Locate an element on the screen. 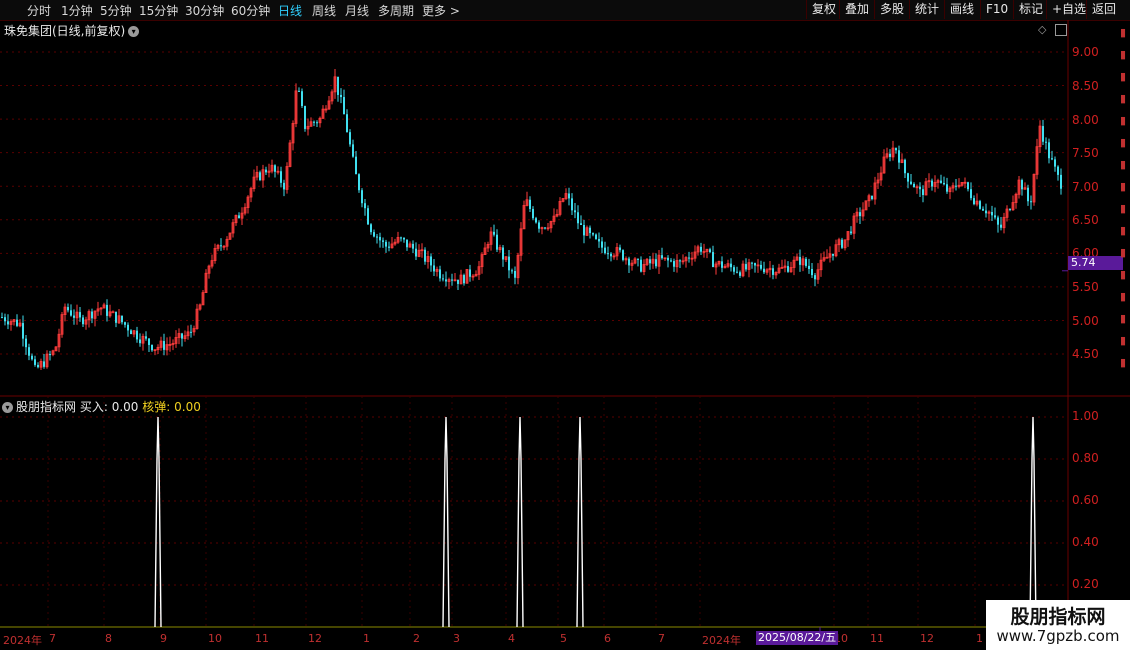  y-tick: 8.00 is located at coordinates (1085, 120).